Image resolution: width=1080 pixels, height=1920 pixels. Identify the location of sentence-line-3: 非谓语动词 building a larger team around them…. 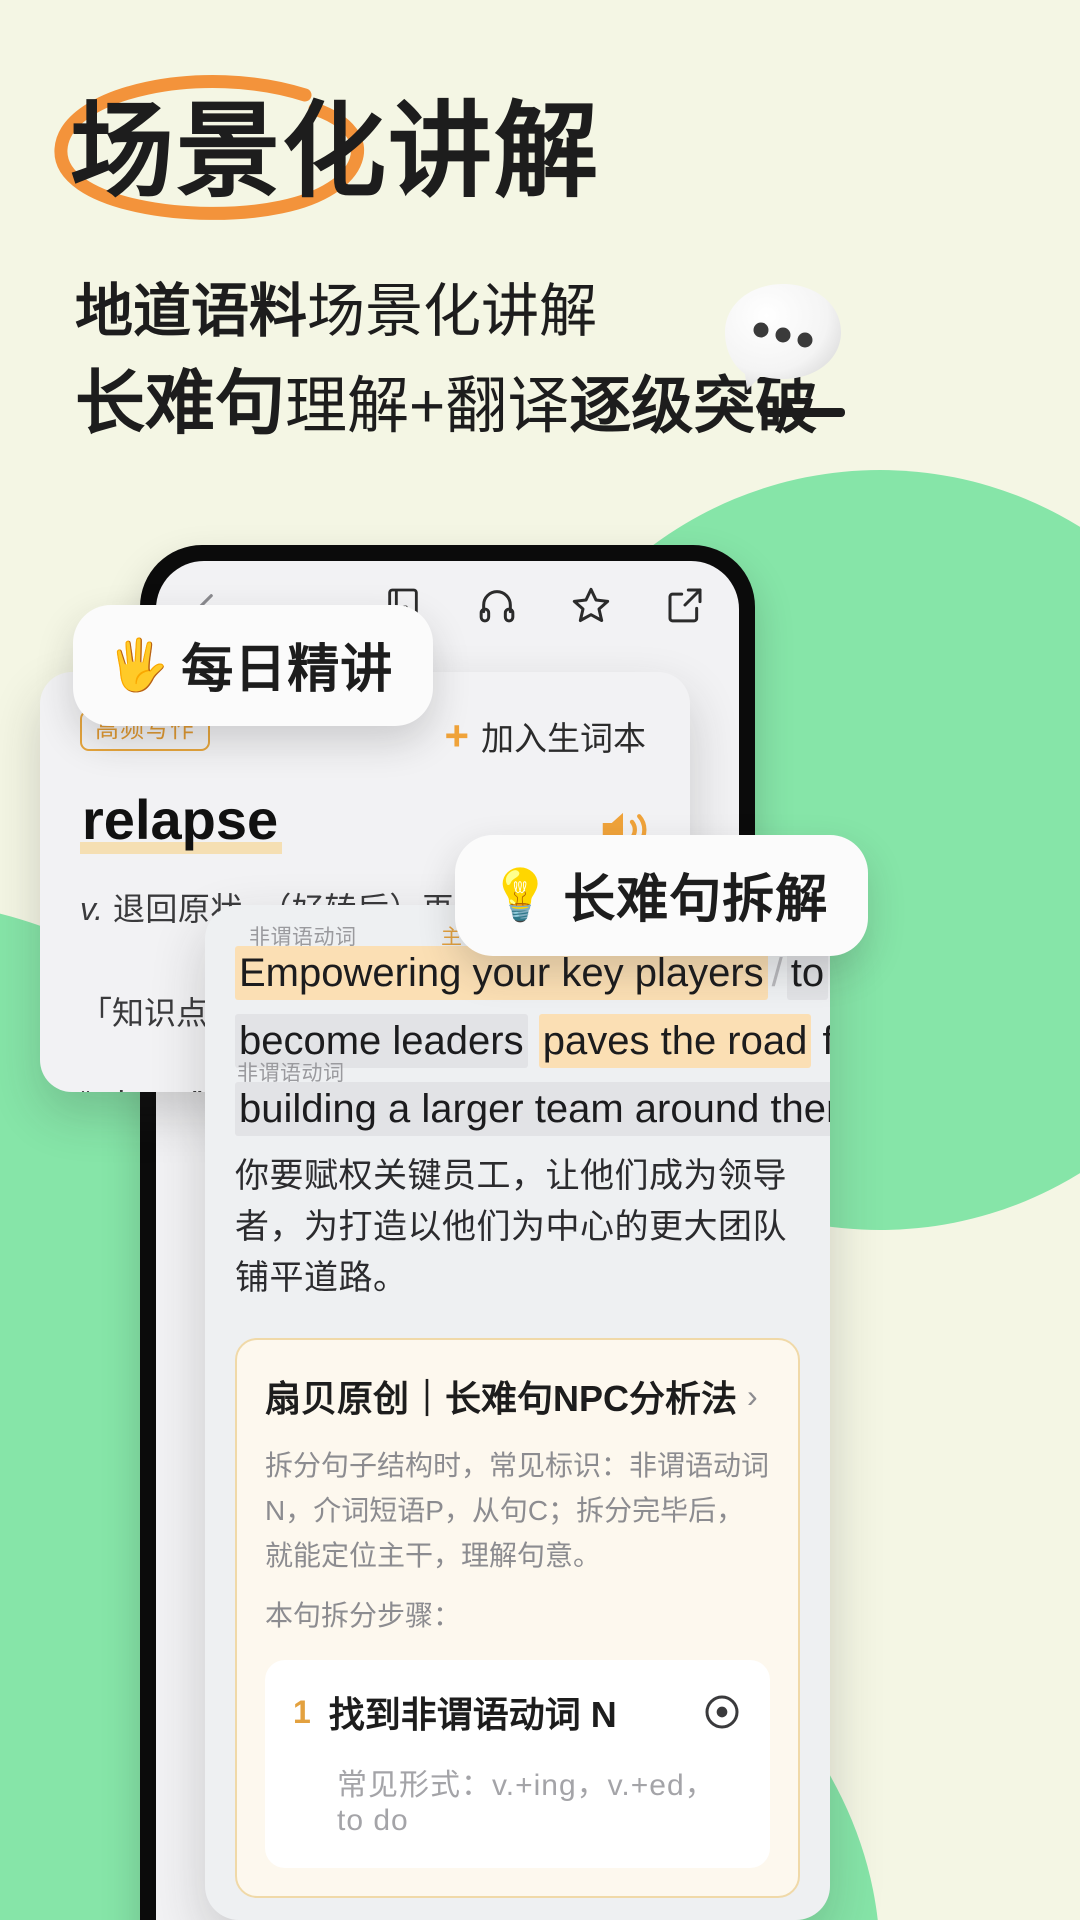
(532, 1099).